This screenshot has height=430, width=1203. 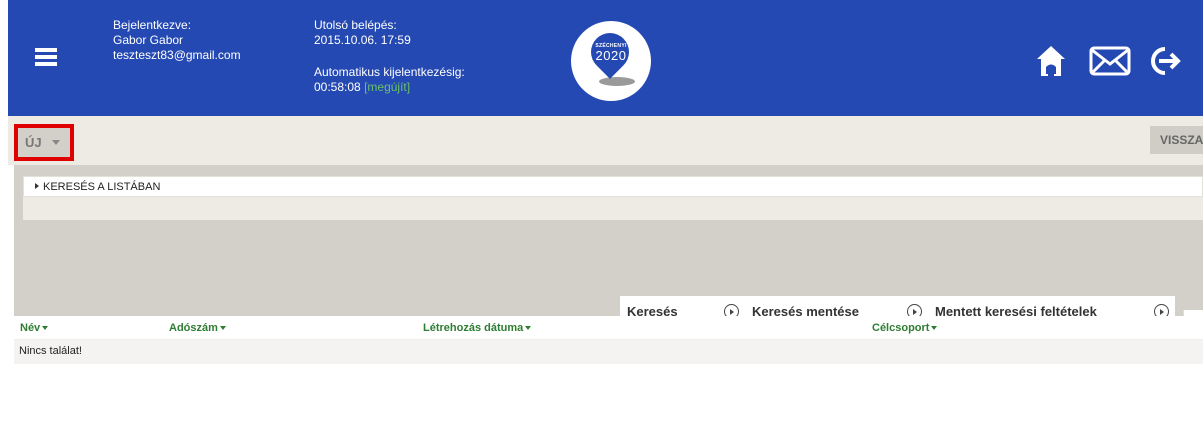 What do you see at coordinates (355, 25) in the screenshot?
I see `last-login-label: Utolsó belépés:` at bounding box center [355, 25].